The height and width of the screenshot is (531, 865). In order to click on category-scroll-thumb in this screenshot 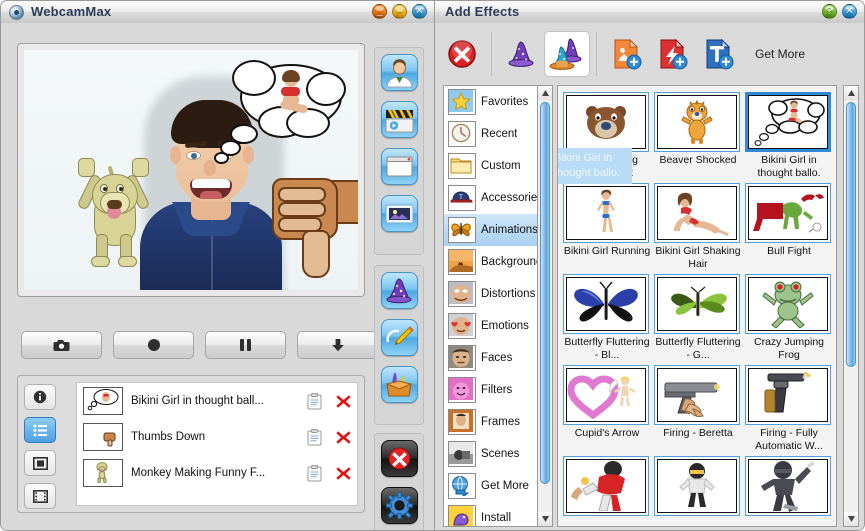, I will do `click(545, 293)`.